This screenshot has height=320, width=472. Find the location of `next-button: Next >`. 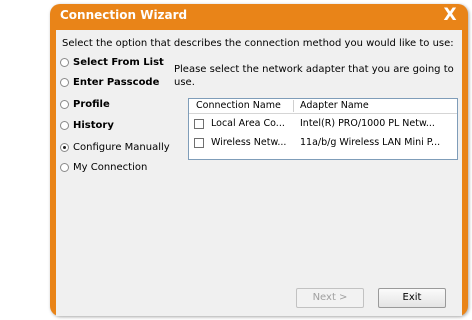

next-button: Next > is located at coordinates (330, 298).